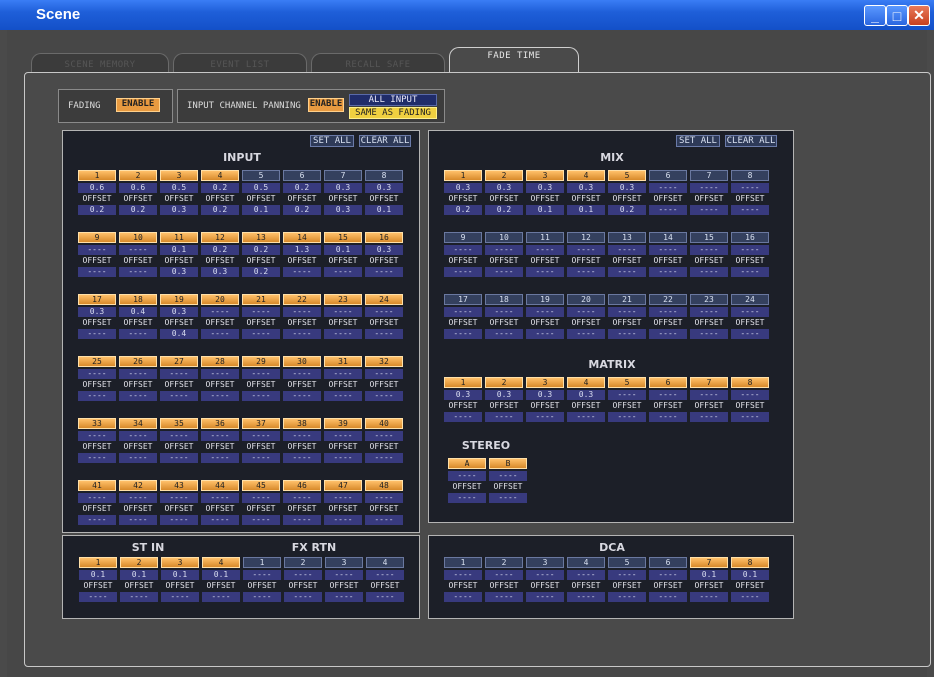  I want to click on input-channel-button: 19, so click(179, 299).